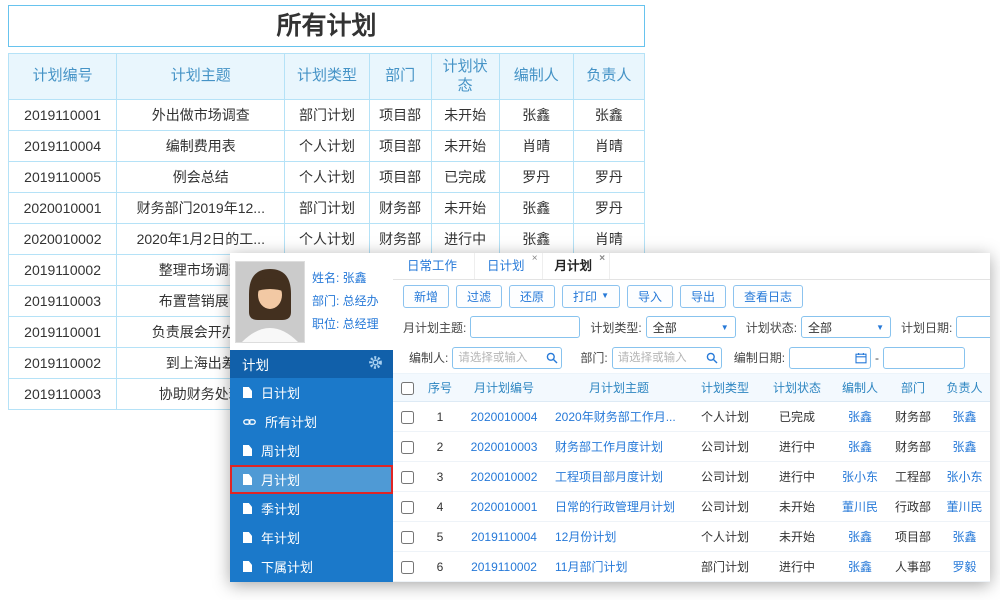  I want to click on grid-row: 1 2020010004 2020年财务部工作月... 个人计划 已完成 张鑫 财务部 张鑫, so click(691, 416).